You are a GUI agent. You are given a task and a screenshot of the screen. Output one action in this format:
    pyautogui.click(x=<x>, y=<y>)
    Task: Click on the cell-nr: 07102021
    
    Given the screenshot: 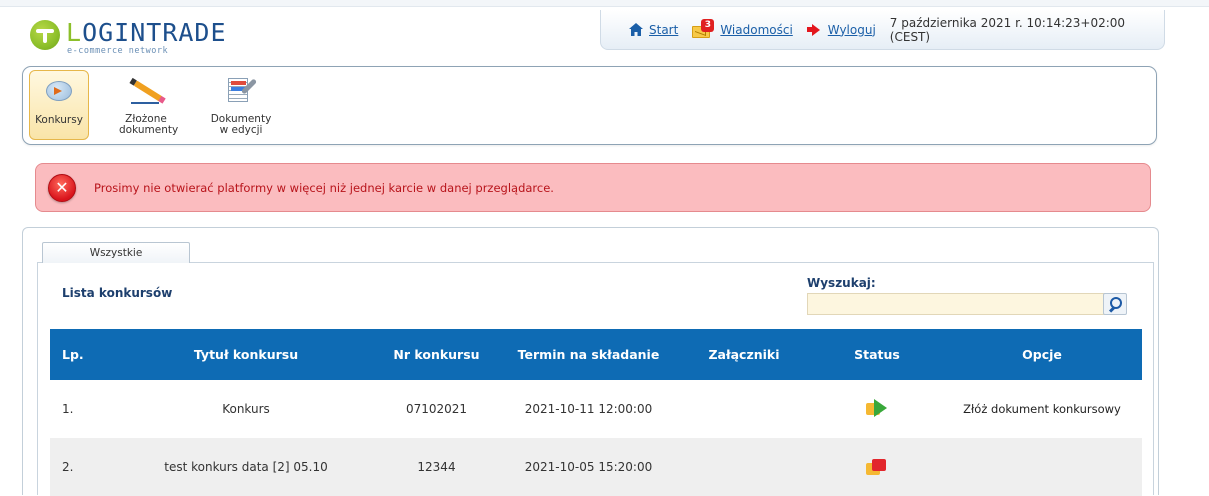 What is the action you would take?
    pyautogui.click(x=436, y=409)
    